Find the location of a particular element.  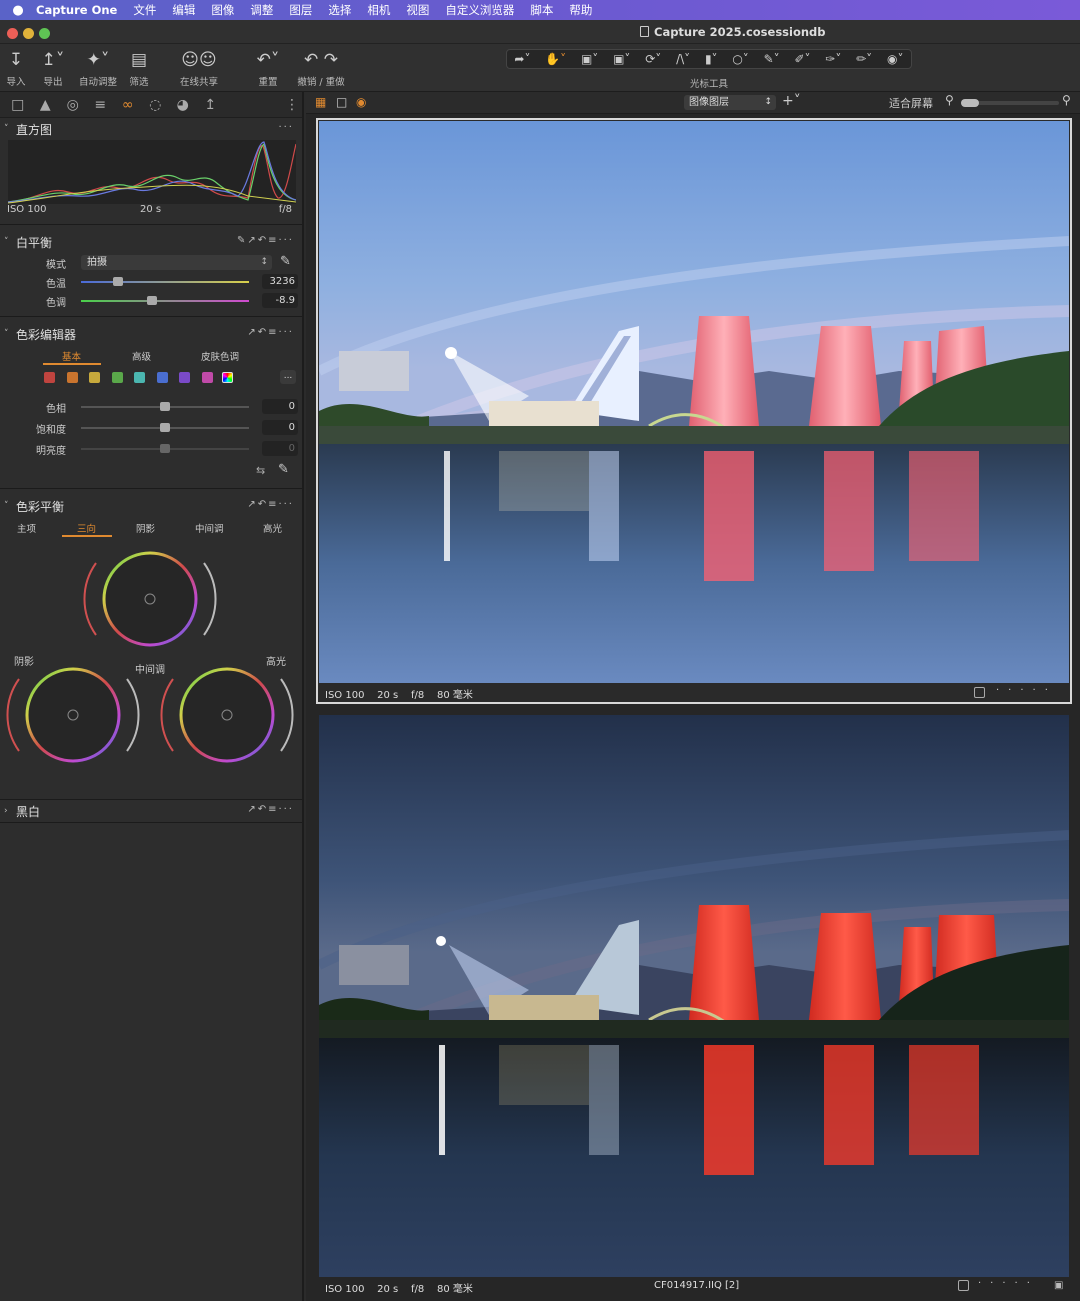

menu-layers: 图层 is located at coordinates (300, 10).